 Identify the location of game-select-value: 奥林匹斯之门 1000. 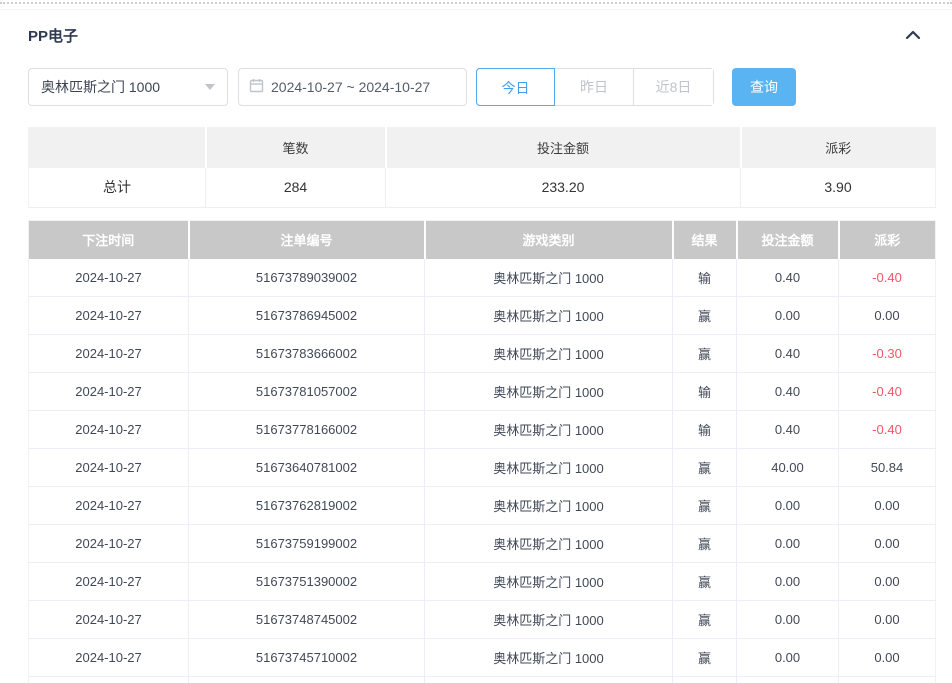
(101, 87).